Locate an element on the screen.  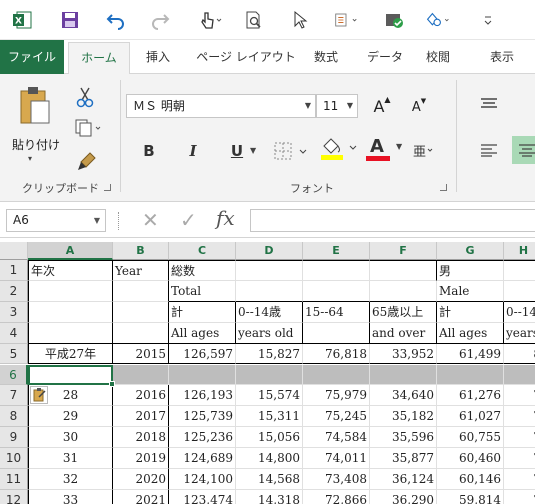
data-cell: 33 is located at coordinates (70, 496).